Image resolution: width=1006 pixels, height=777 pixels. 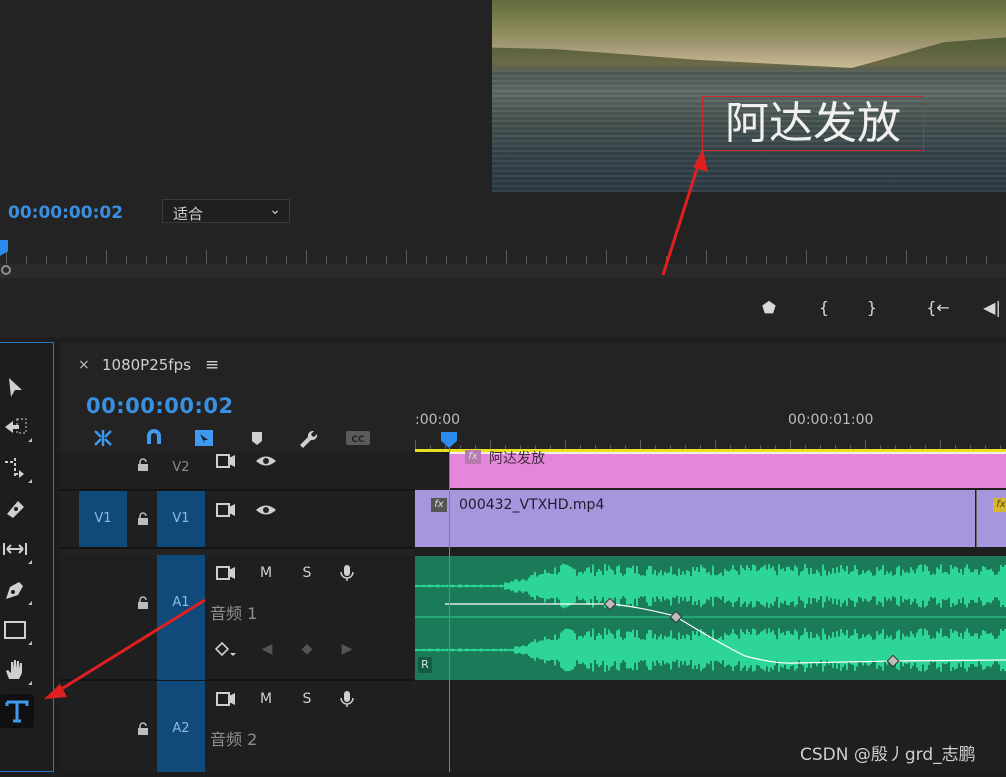 What do you see at coordinates (438, 420) in the screenshot?
I see `ruler-label-start: :00:00` at bounding box center [438, 420].